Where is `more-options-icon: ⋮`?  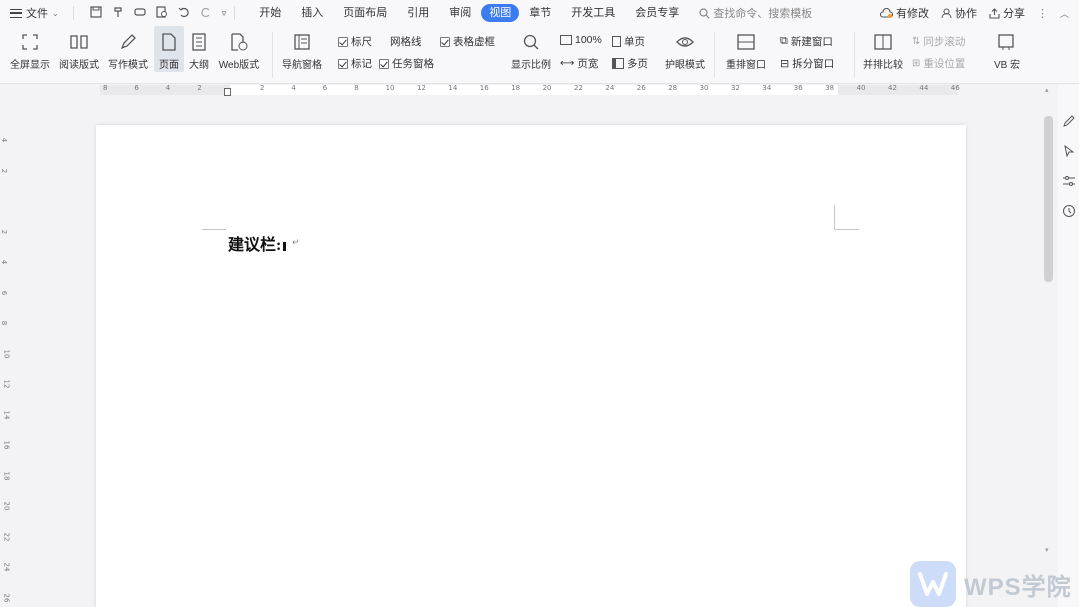 more-options-icon: ⋮ is located at coordinates (1042, 13).